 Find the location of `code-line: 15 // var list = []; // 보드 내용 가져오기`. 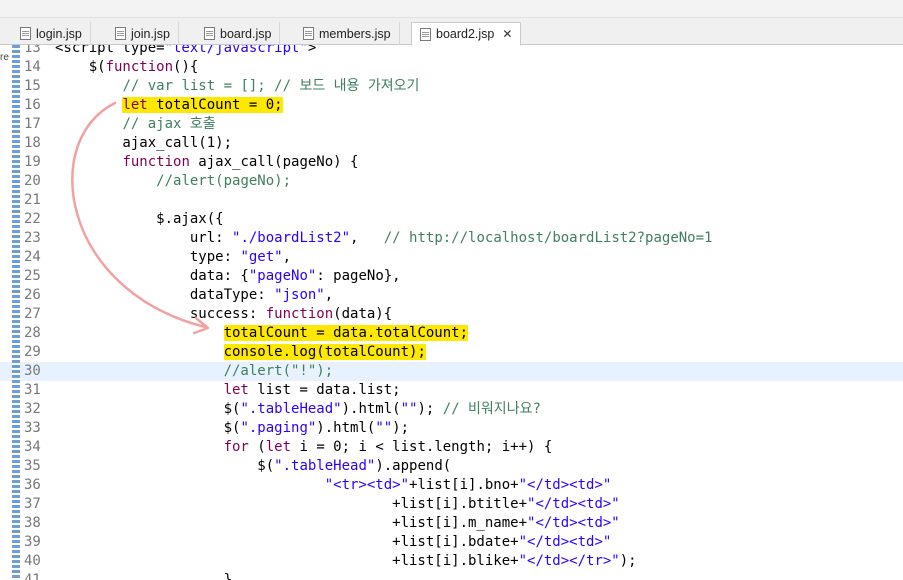

code-line: 15 // var list = []; // 보드 내용 가져오기 is located at coordinates (451, 86).